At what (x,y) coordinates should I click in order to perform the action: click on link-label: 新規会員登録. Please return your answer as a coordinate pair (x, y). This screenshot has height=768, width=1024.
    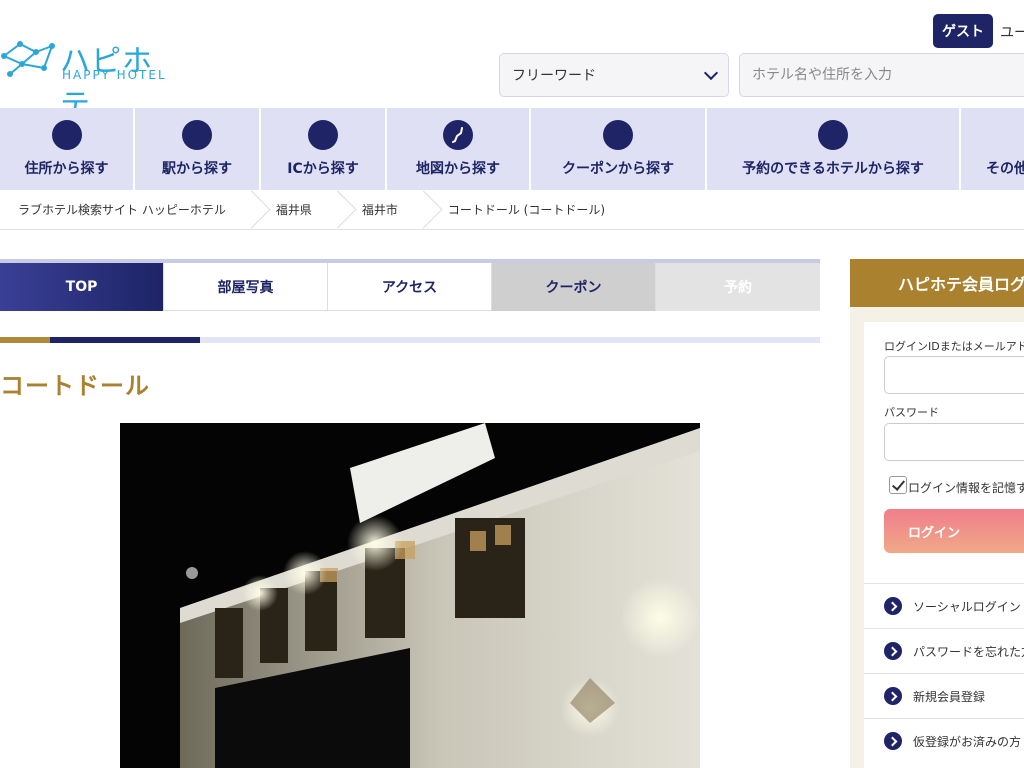
    Looking at the image, I should click on (949, 696).